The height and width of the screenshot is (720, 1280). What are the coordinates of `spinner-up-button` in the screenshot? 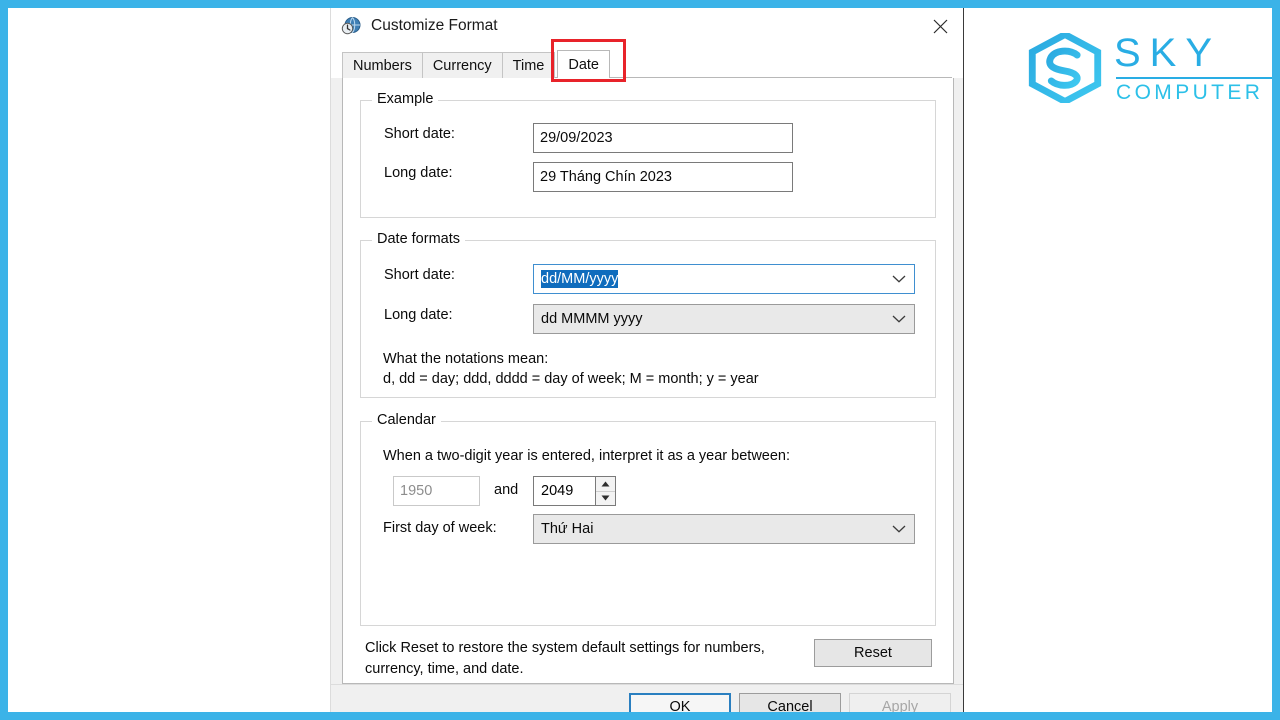 It's located at (605, 484).